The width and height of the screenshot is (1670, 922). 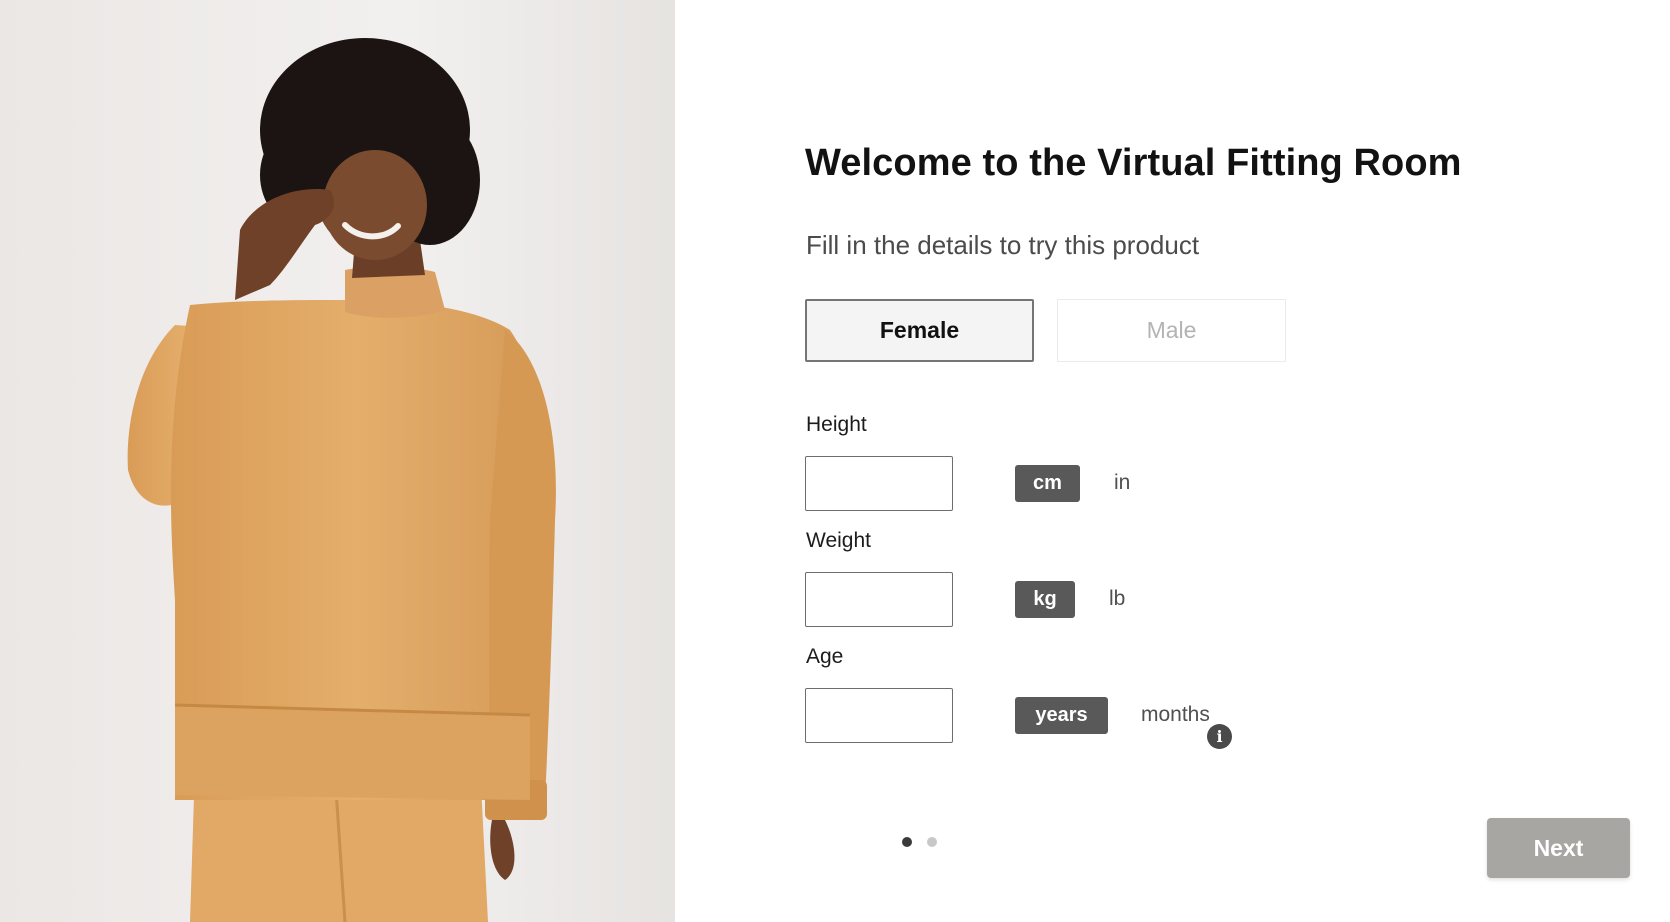 What do you see at coordinates (1003, 245) in the screenshot?
I see `page-subtitle: Fill in the details to try this product` at bounding box center [1003, 245].